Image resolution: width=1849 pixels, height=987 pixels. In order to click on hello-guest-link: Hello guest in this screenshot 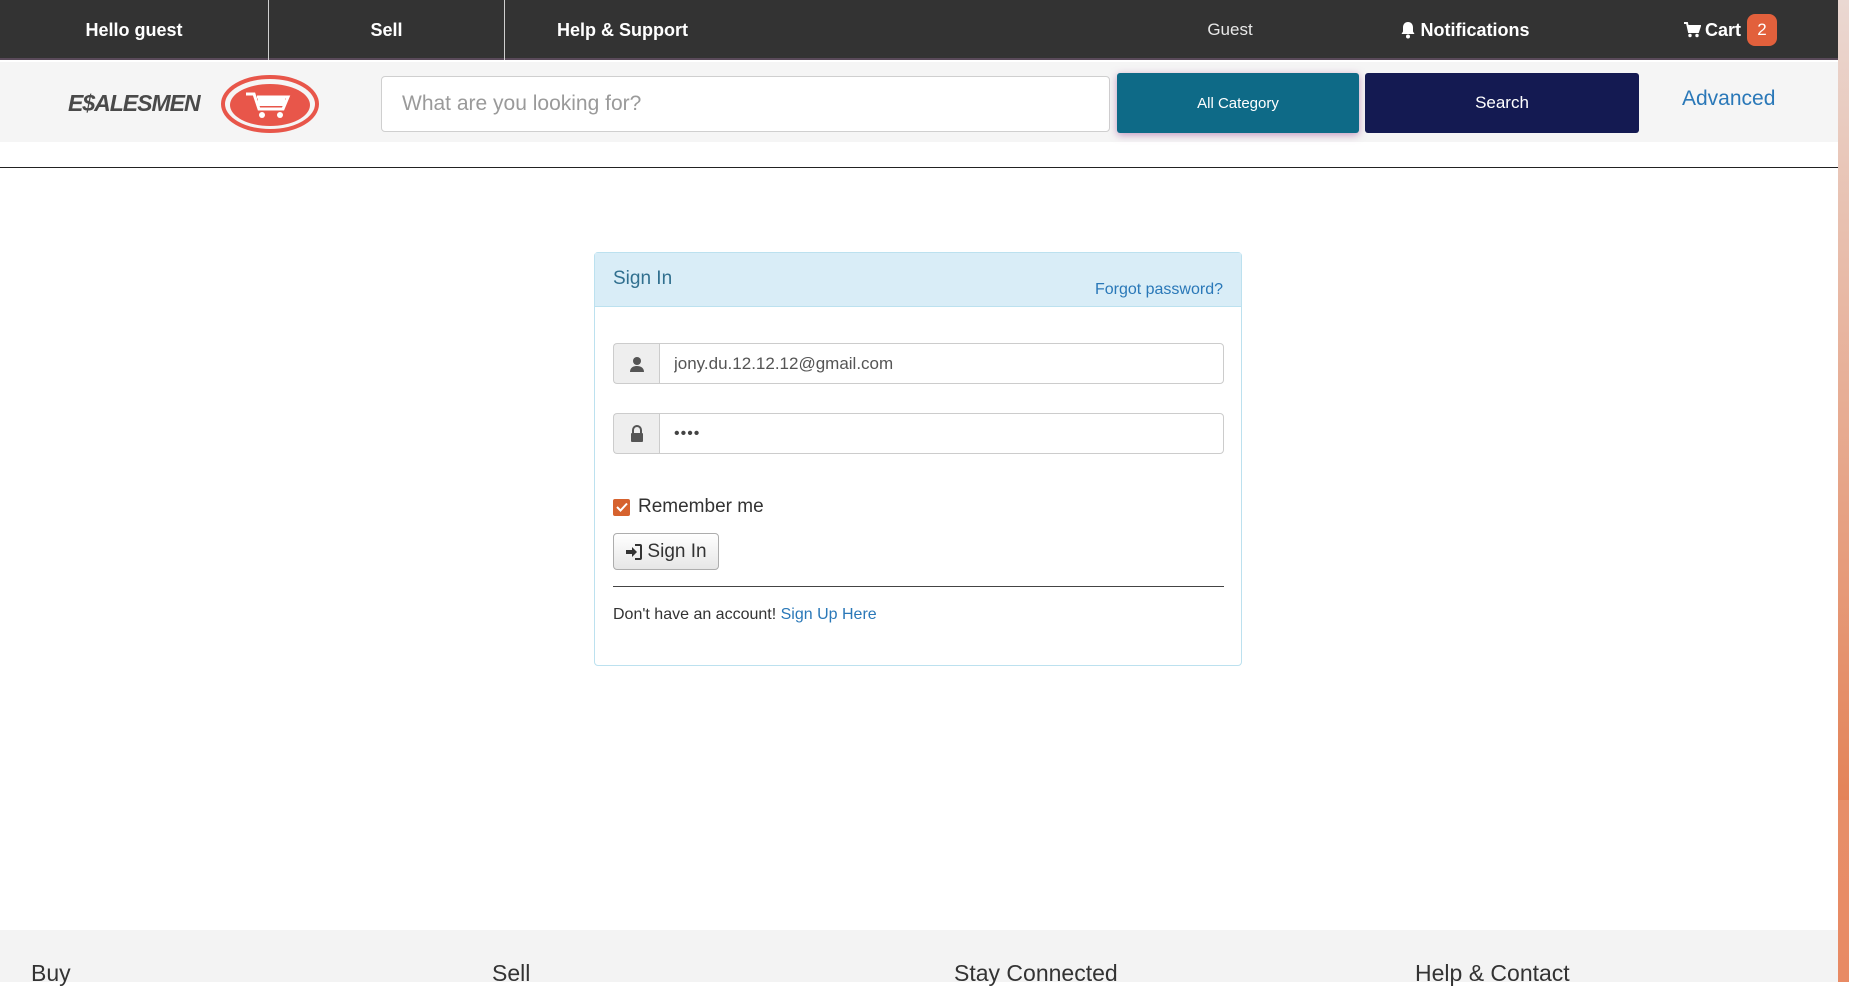, I will do `click(134, 30)`.